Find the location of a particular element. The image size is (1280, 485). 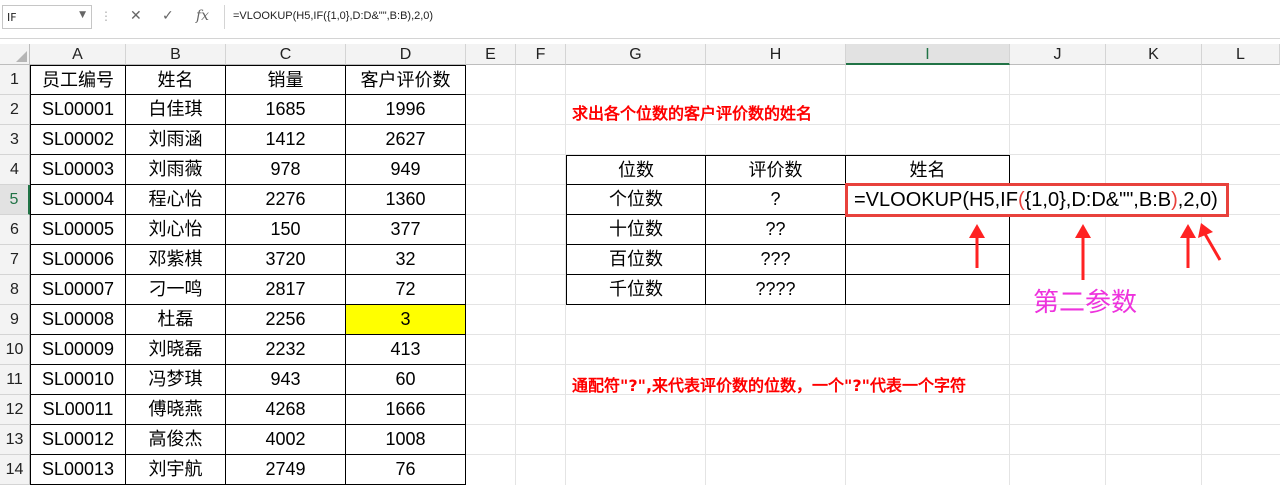

lookup-cell: 千位数 is located at coordinates (636, 290).